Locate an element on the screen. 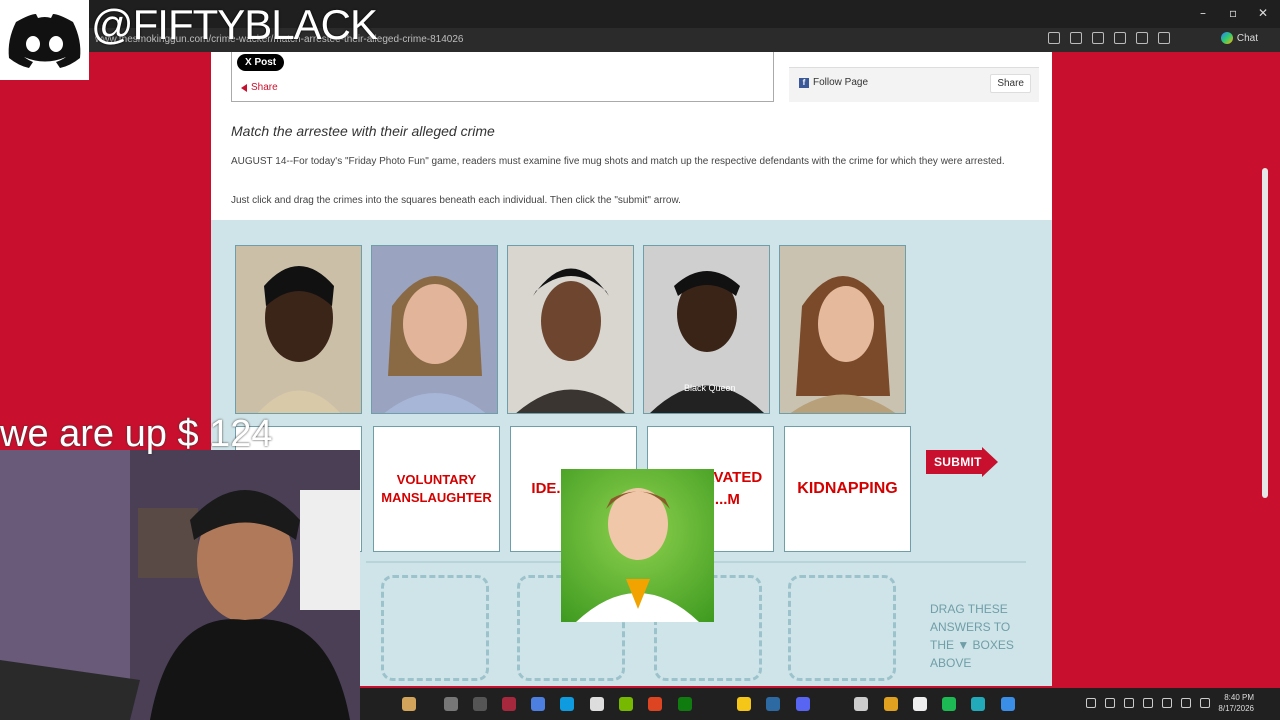  xbox-icon is located at coordinates (685, 704).